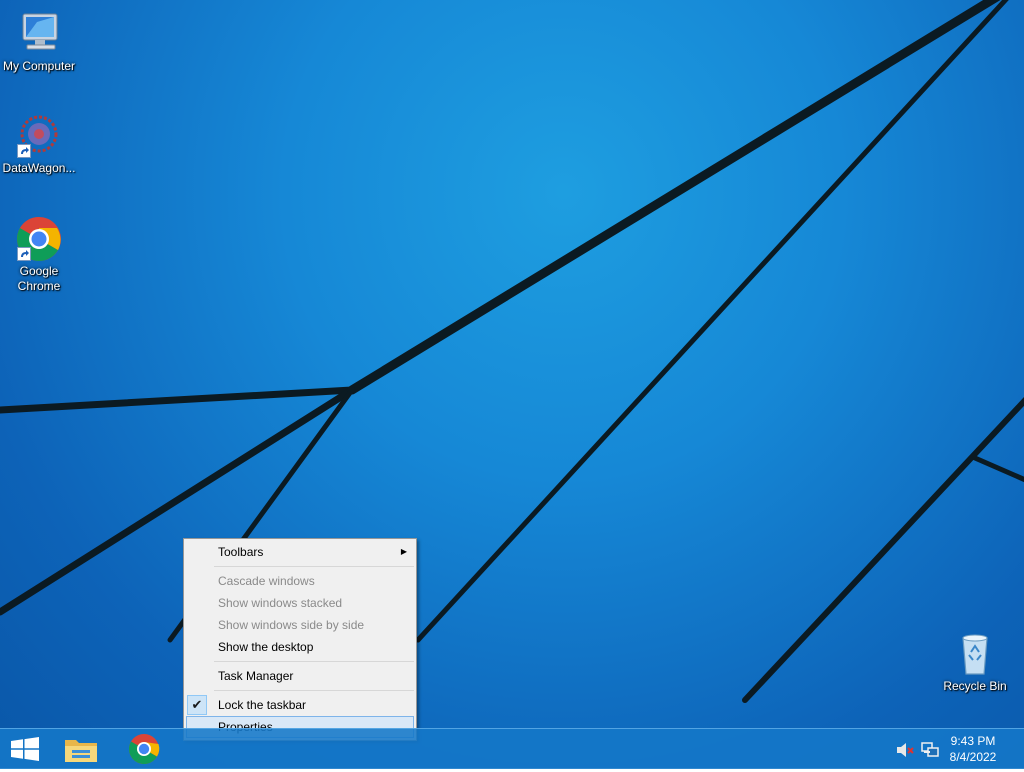  I want to click on clock-time: 9:43 PM, so click(973, 741).